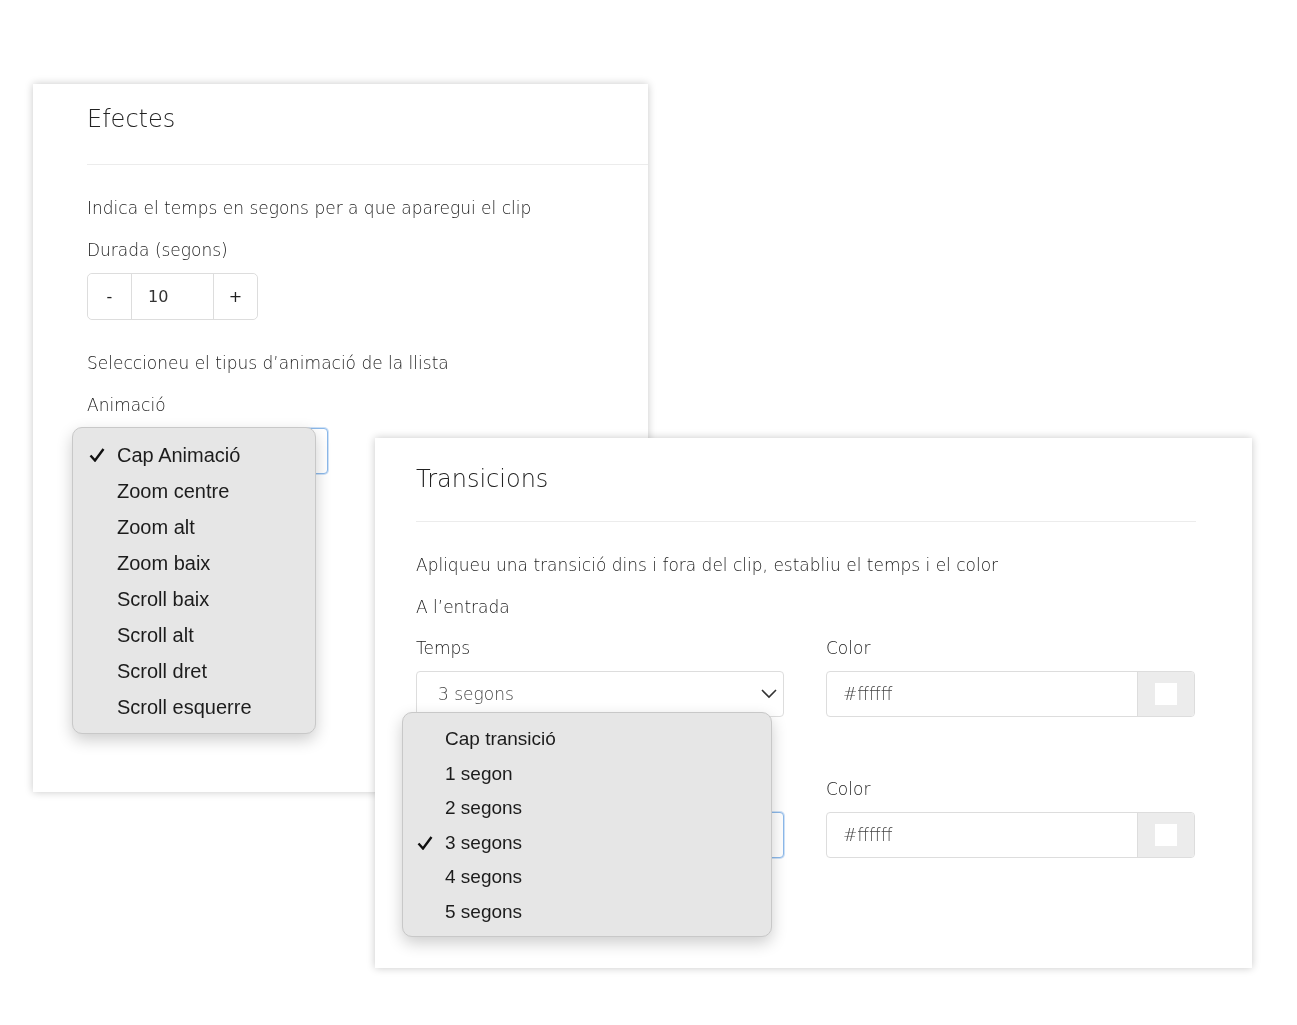  I want to click on chevron-down-icon, so click(769, 694).